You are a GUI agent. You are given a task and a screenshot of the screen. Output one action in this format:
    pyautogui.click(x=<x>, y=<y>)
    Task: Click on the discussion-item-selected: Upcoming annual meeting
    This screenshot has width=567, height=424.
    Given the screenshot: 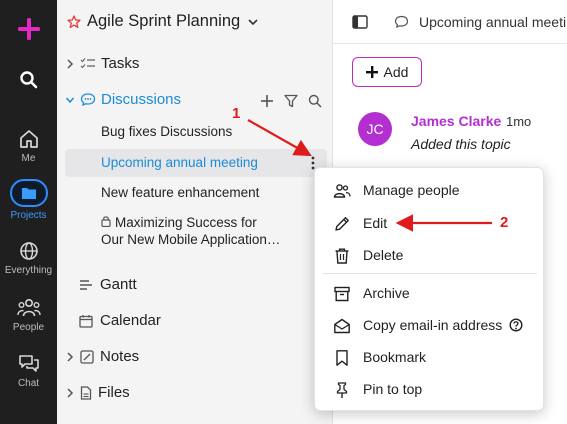 What is the action you would take?
    pyautogui.click(x=179, y=162)
    